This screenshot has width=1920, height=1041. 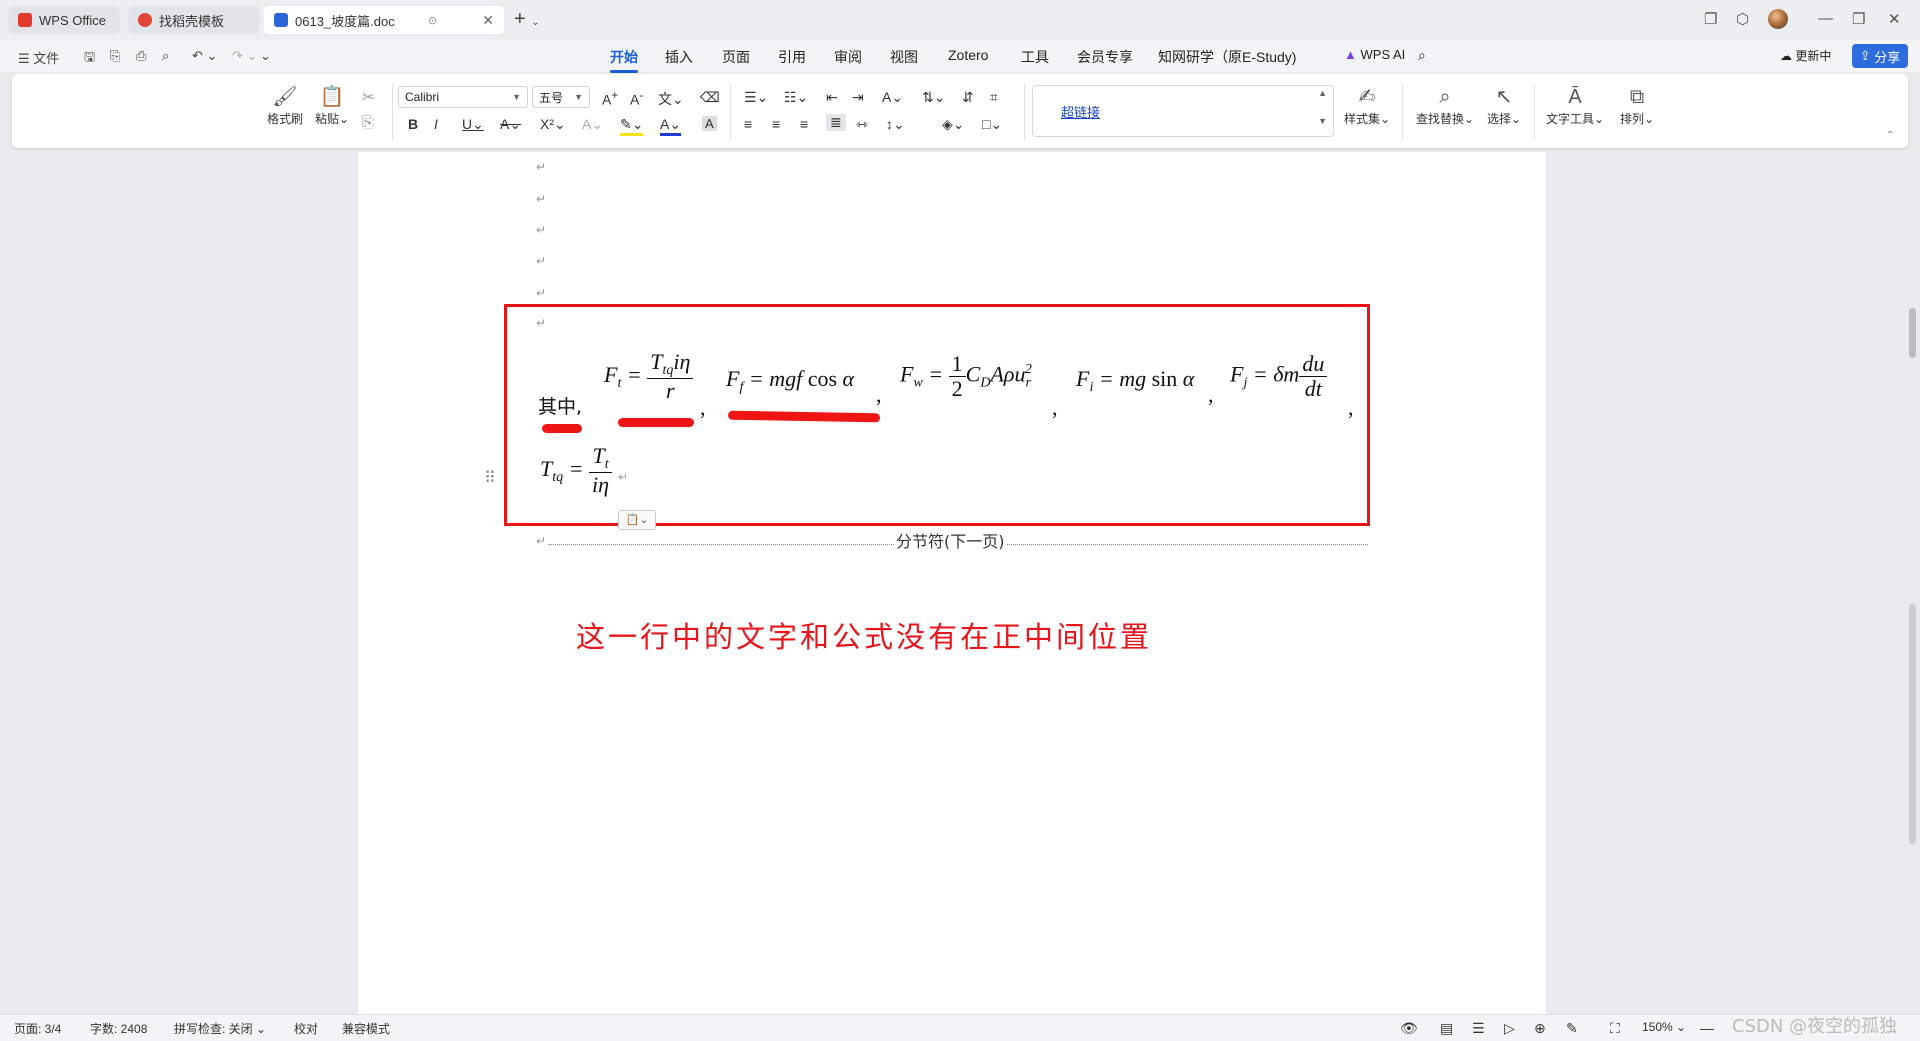 What do you see at coordinates (384, 20) in the screenshot?
I see `tab-document: 0613_坡度篇.doc ⊙ ✕` at bounding box center [384, 20].